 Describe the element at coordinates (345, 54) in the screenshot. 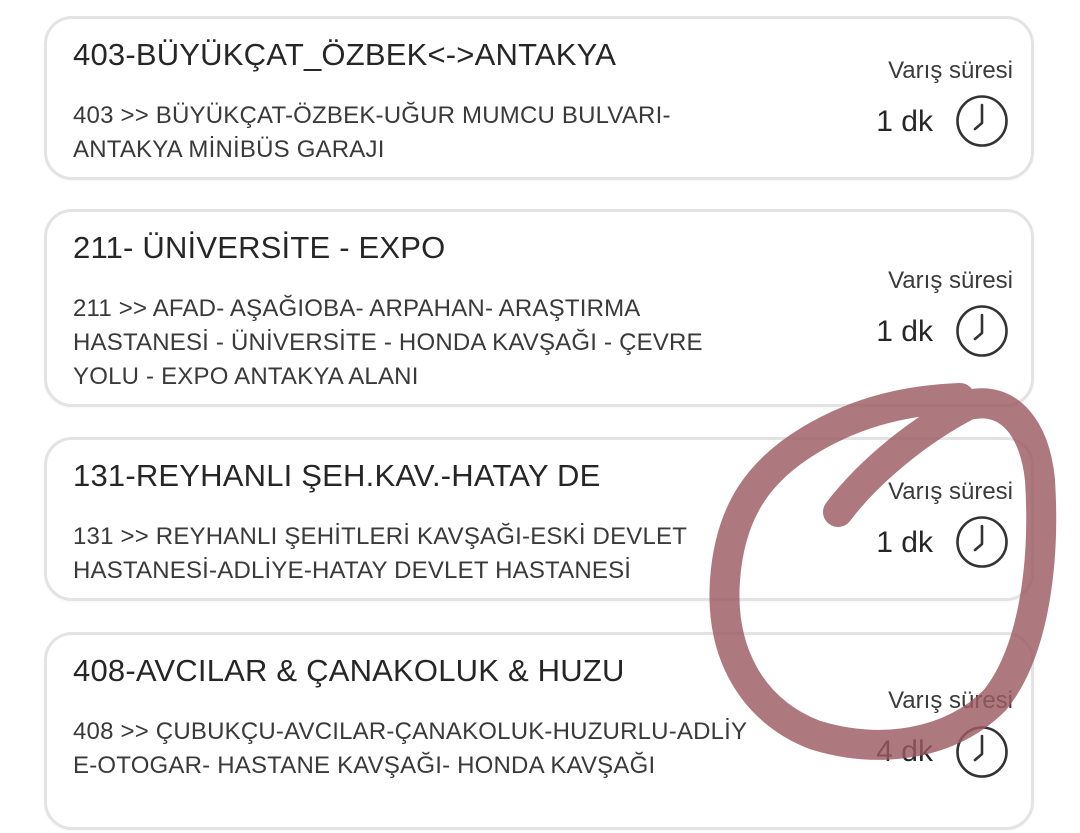

I see `route-title: 403-BÜYÜKÇAT_ÖZBEK<->ANTAKYA` at that location.